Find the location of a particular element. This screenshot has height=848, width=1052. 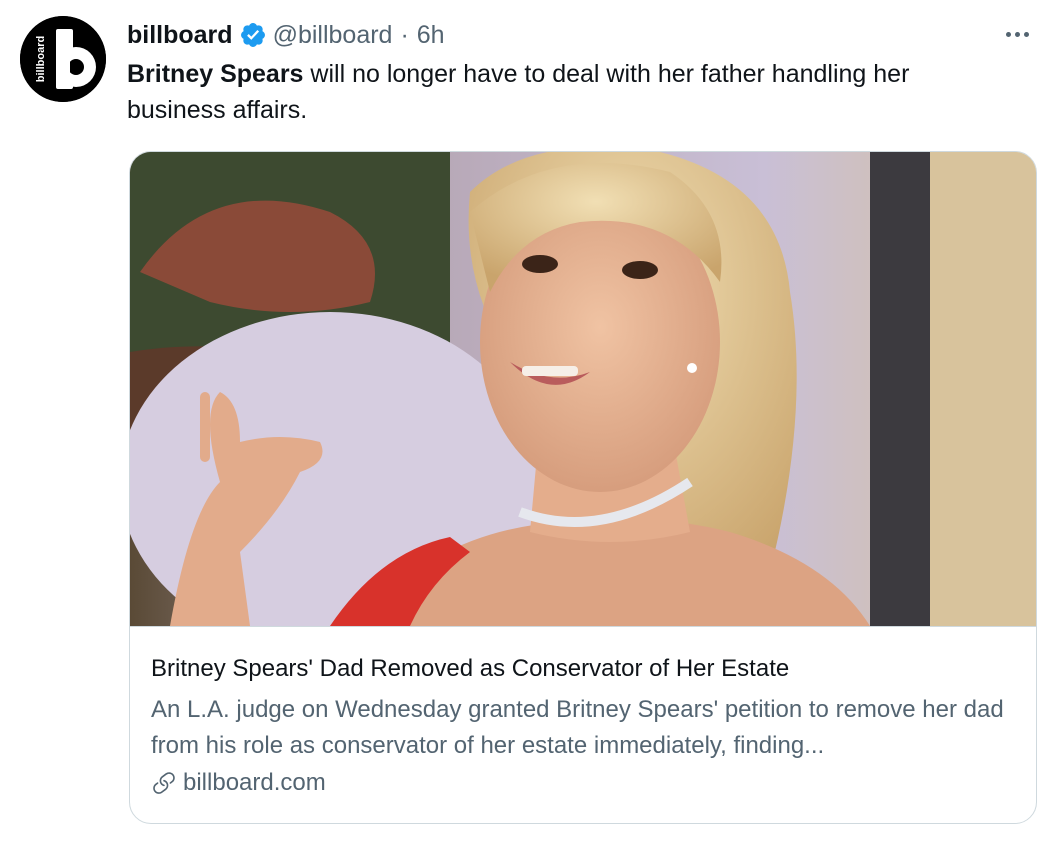

author-handle: @billboard is located at coordinates (333, 35).